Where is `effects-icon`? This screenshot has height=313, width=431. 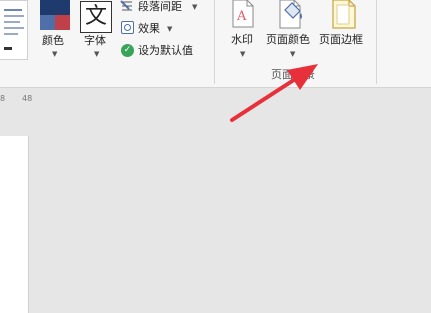 effects-icon is located at coordinates (127, 27).